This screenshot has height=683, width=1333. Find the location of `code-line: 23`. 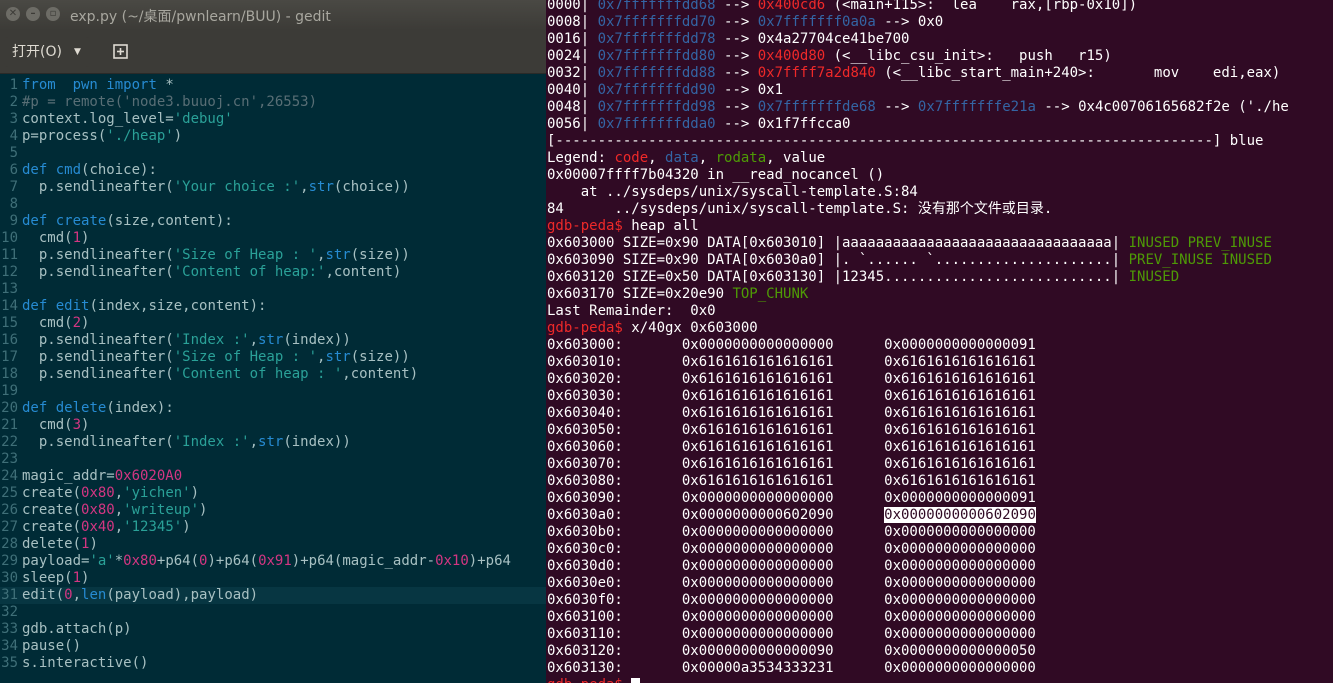

code-line: 23 is located at coordinates (273, 459).